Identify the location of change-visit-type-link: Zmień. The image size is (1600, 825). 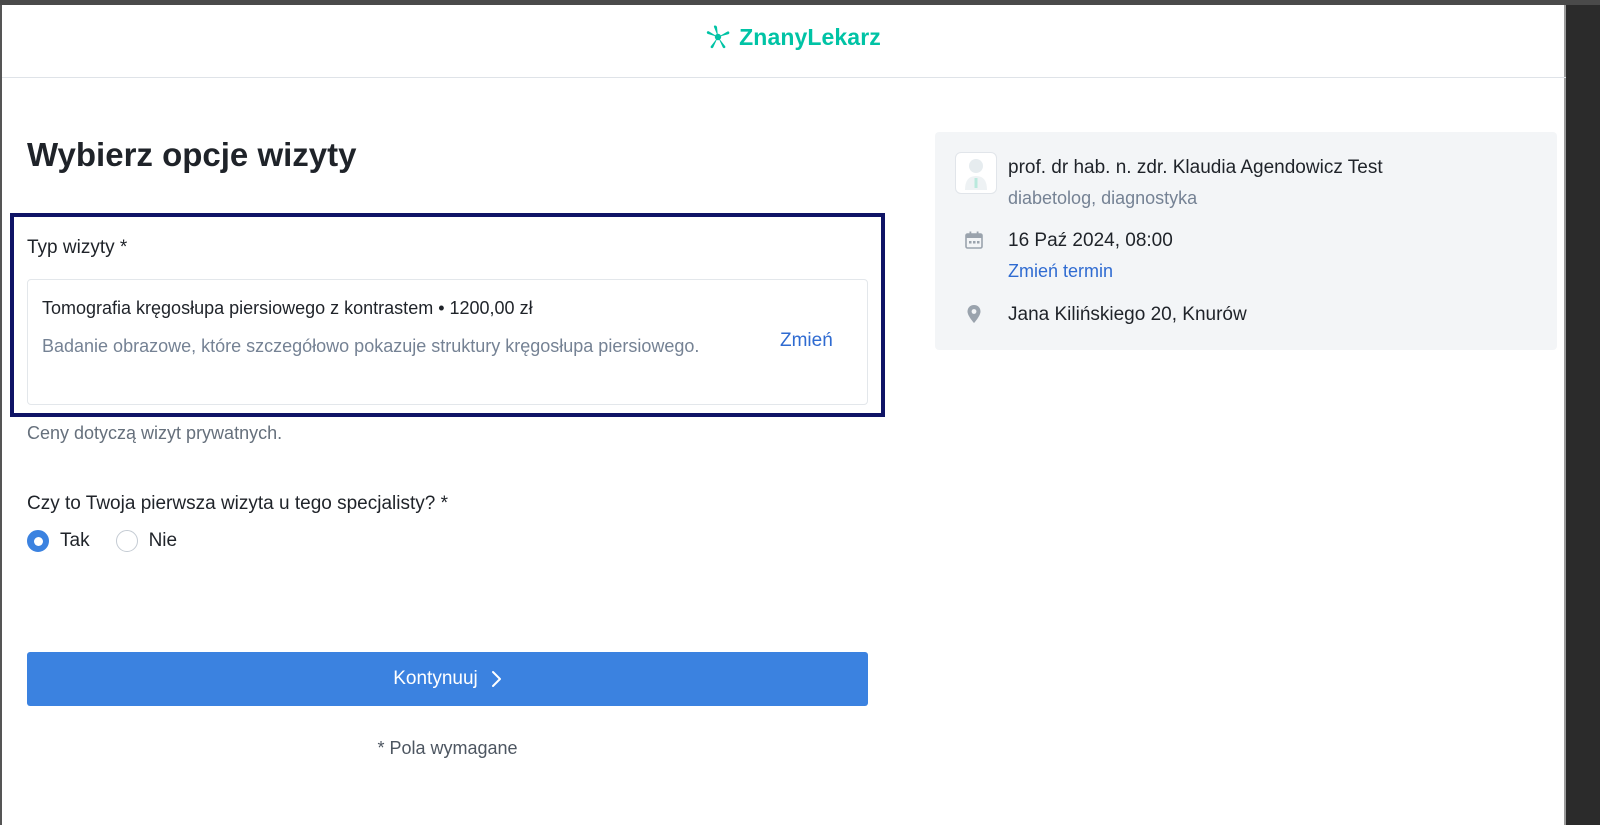
(806, 341).